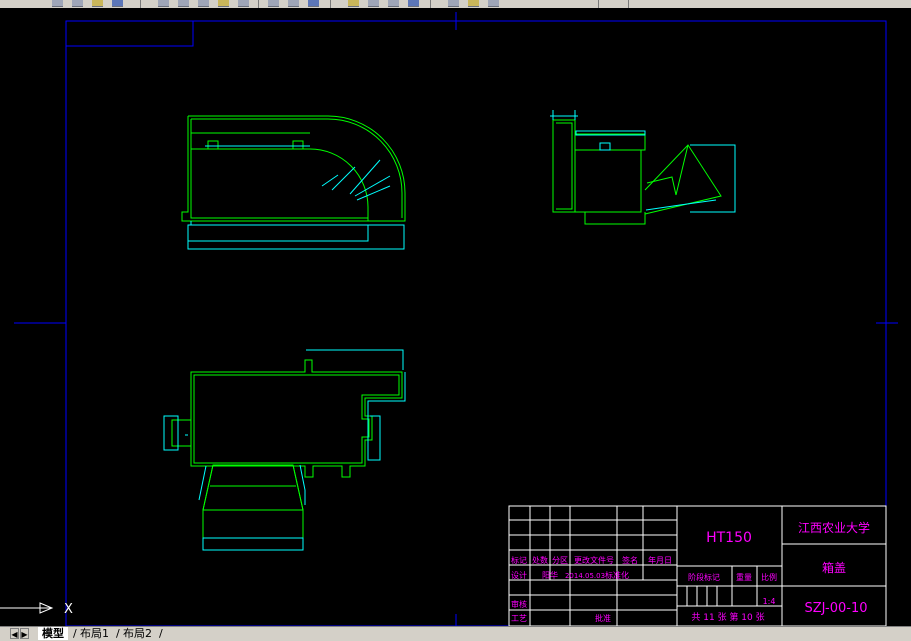 The image size is (911, 641). Describe the element at coordinates (223, 3) in the screenshot. I see `cut-icon` at that location.